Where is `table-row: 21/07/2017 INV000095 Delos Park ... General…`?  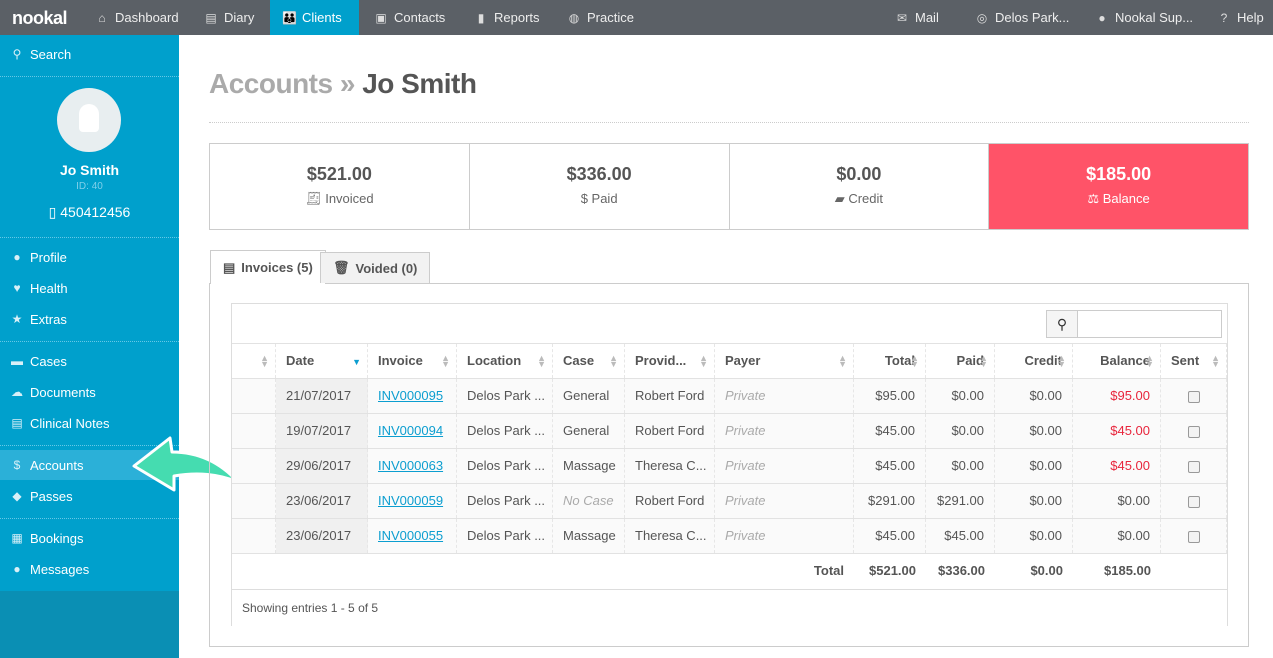 table-row: 21/07/2017 INV000095 Delos Park ... General… is located at coordinates (729, 395).